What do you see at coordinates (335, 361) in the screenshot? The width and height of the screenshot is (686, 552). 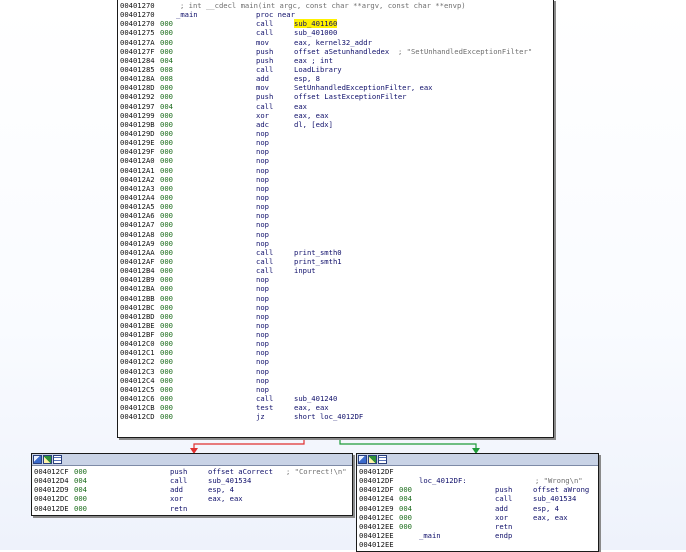 I see `code-line: 004012C2 000 nop` at bounding box center [335, 361].